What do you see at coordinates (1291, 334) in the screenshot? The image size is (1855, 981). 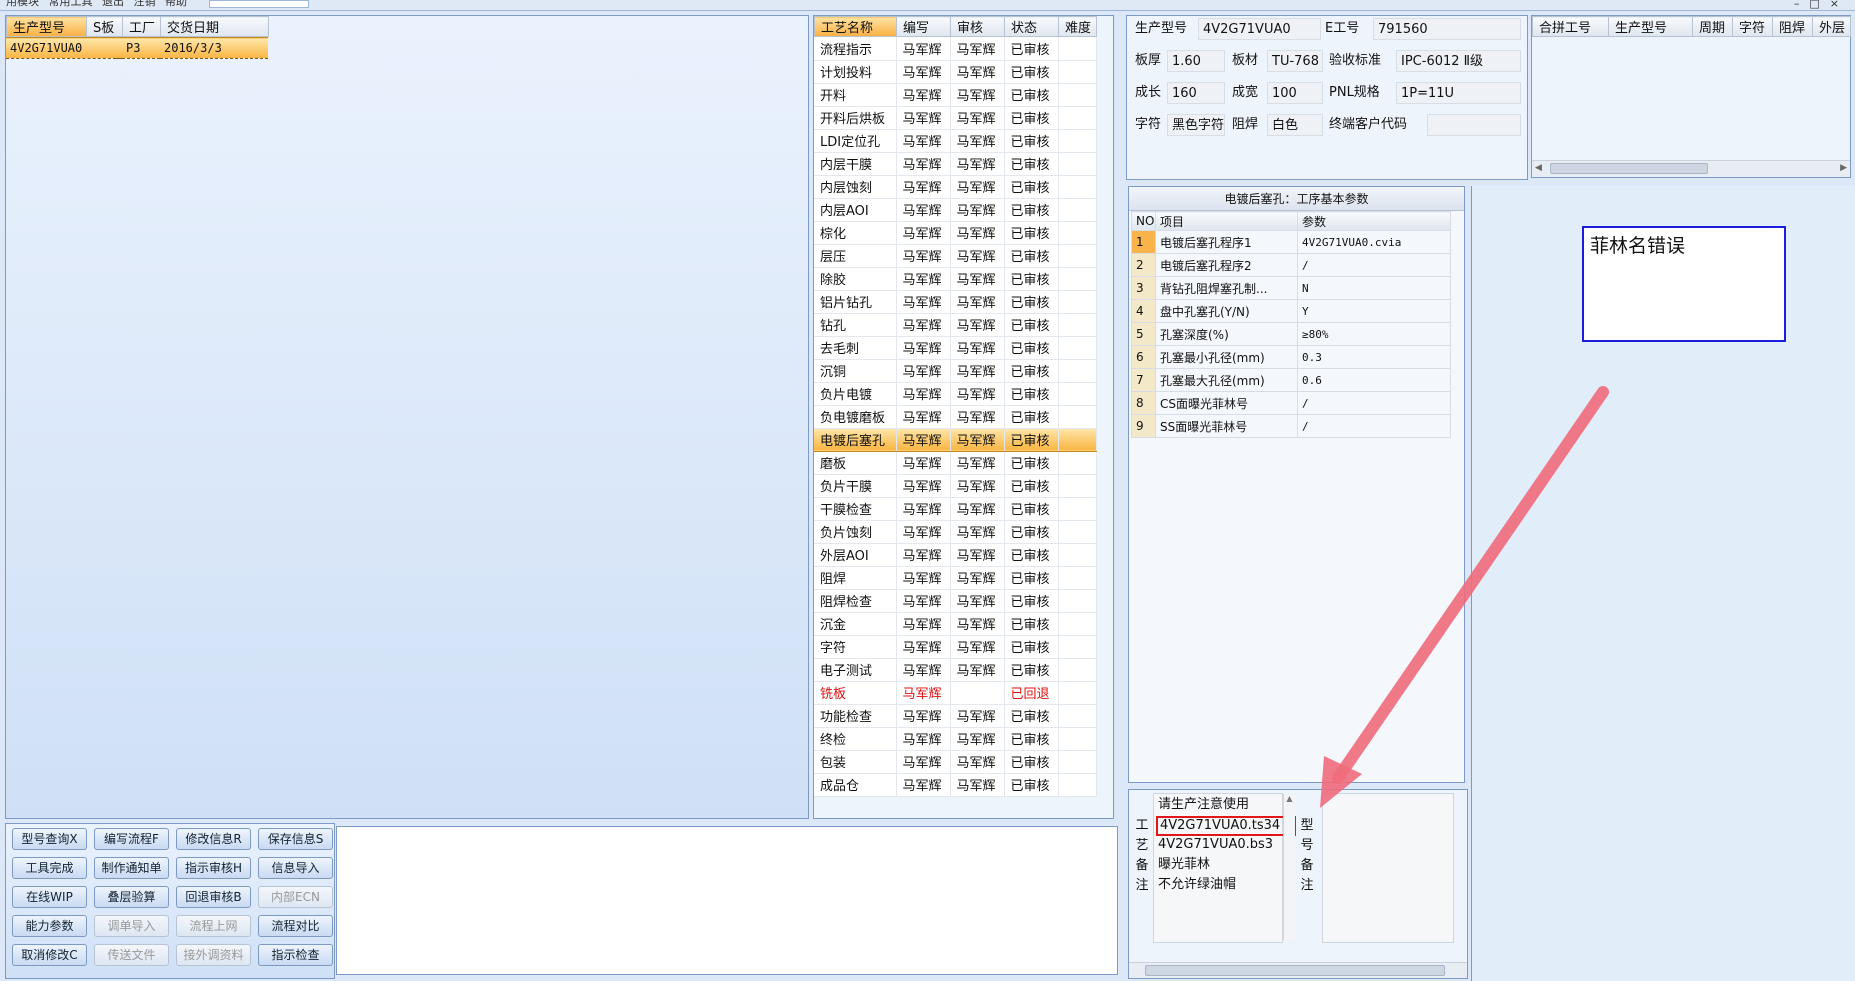 I see `step-param-row: 5 孔塞深度(%) ≥80%` at bounding box center [1291, 334].